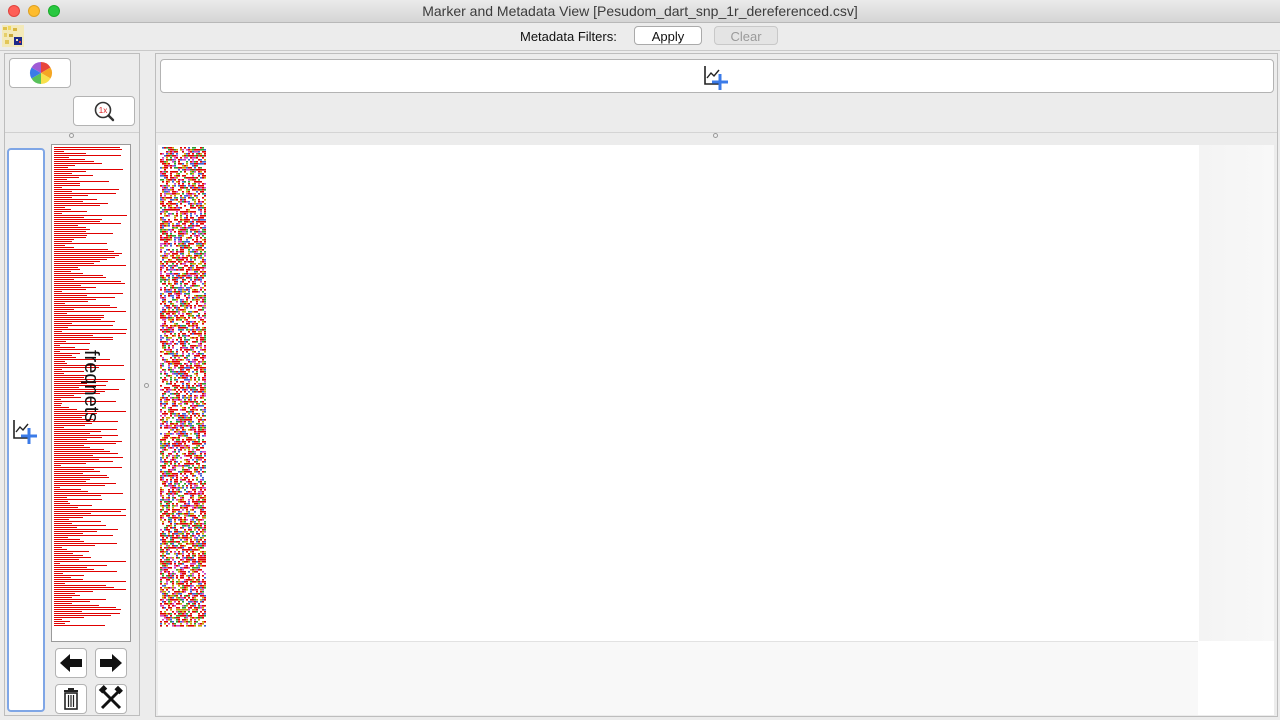  Describe the element at coordinates (717, 76) in the screenshot. I see `add-column-chart-panel` at that location.